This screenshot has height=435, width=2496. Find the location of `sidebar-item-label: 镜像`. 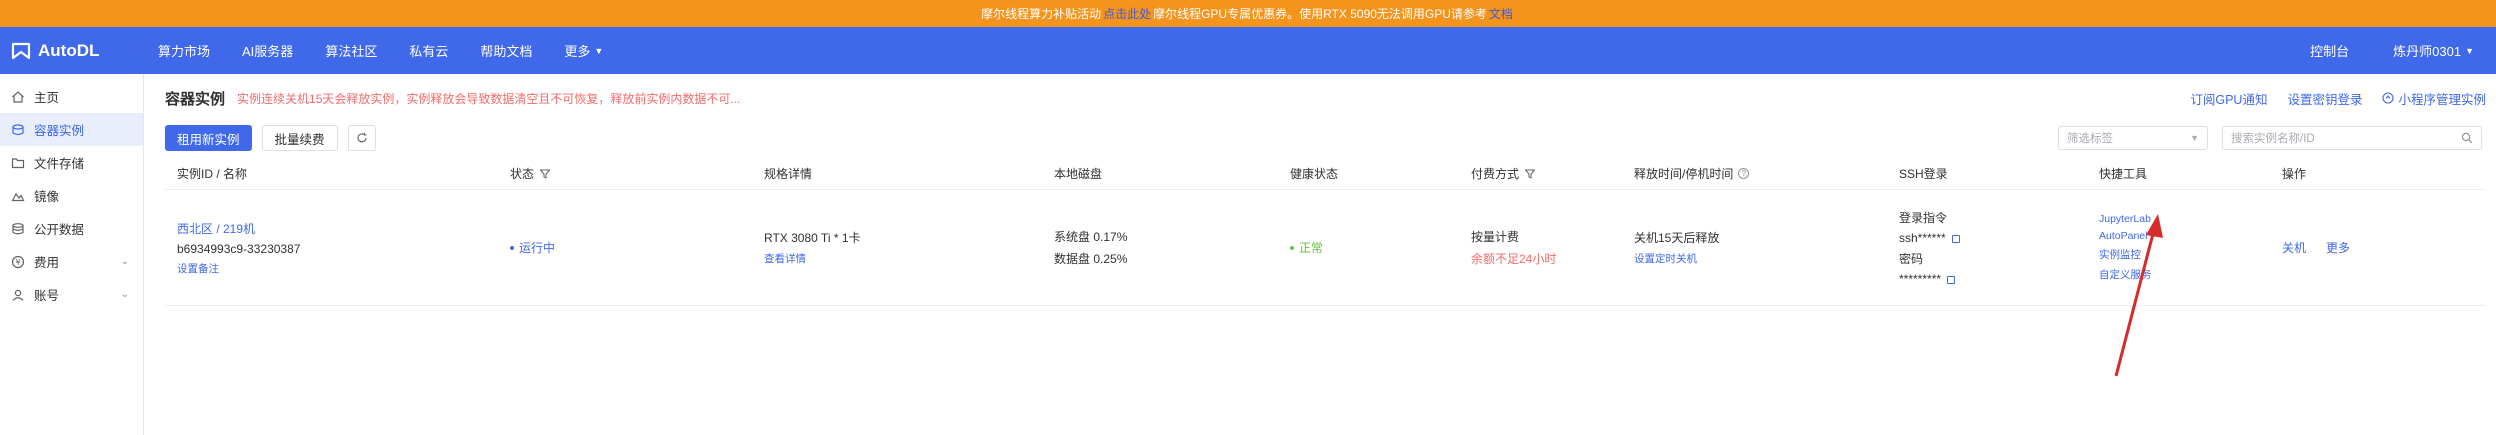

sidebar-item-label: 镜像 is located at coordinates (47, 197).